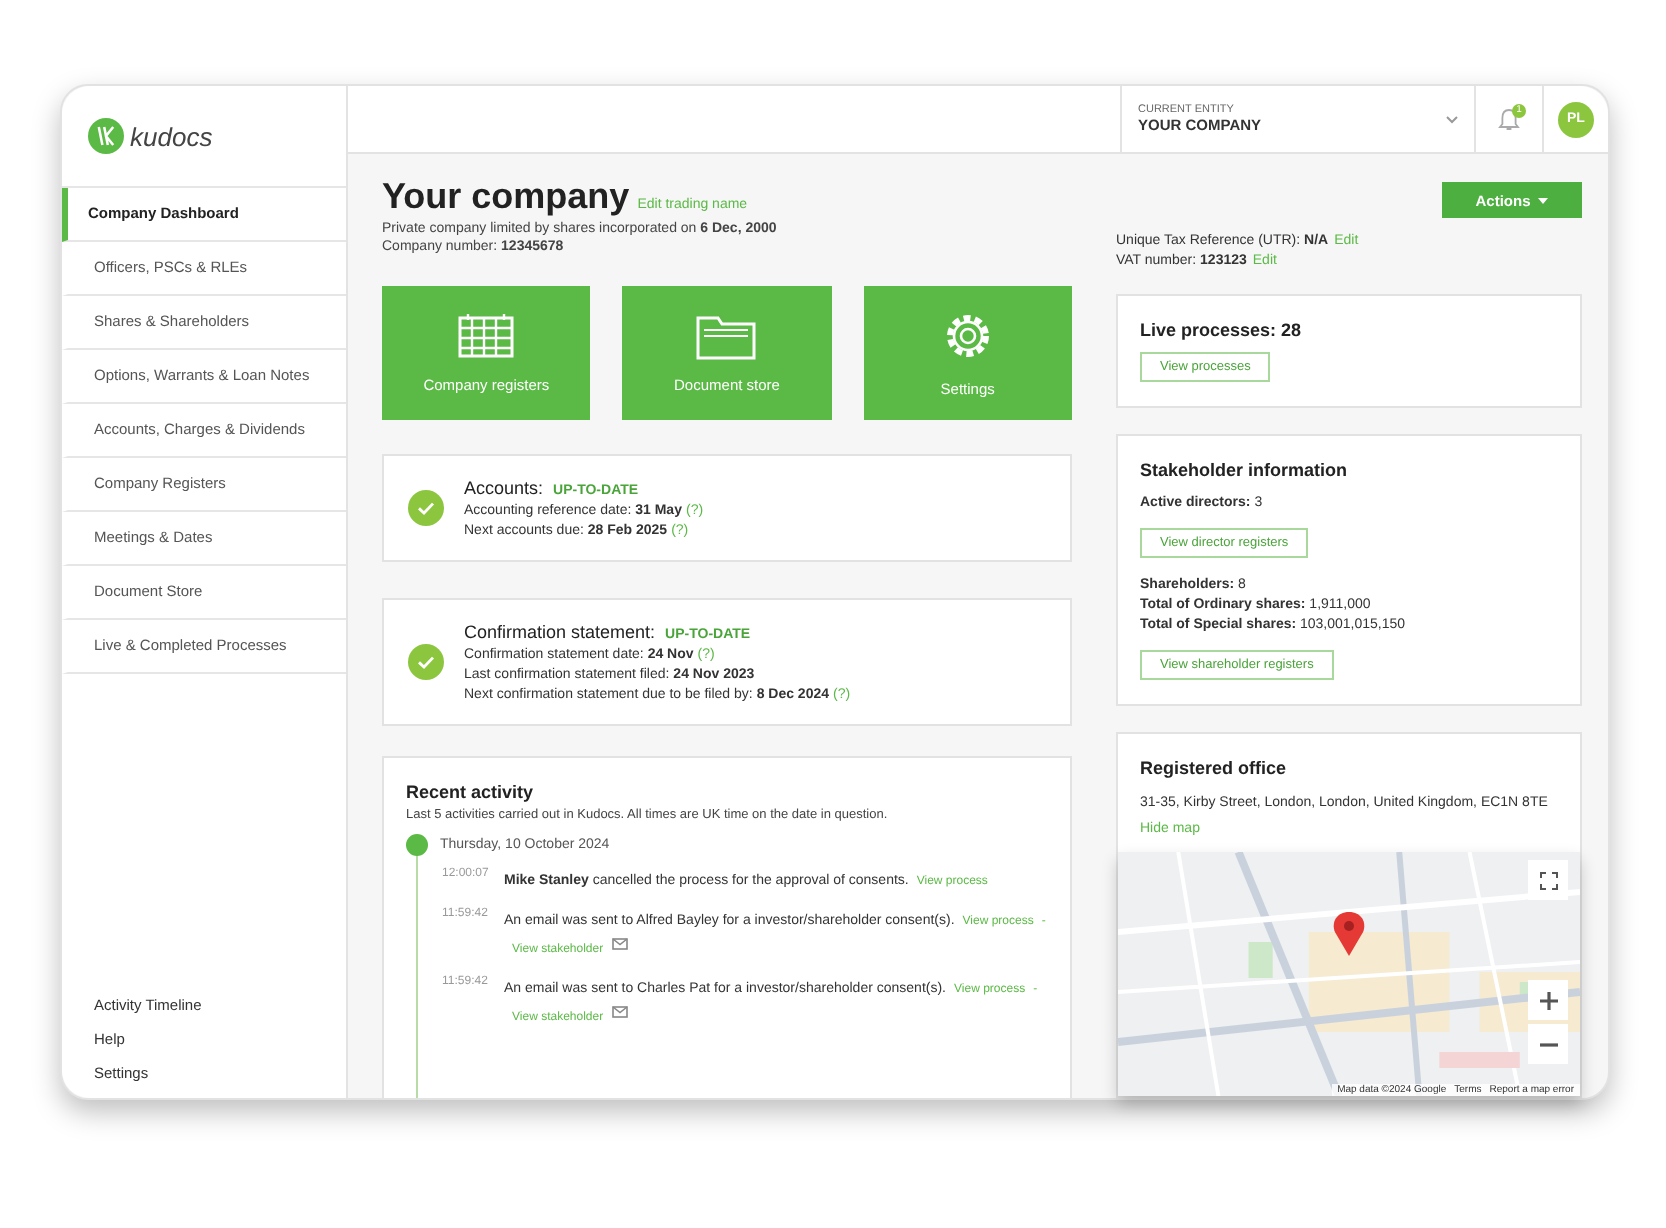 This screenshot has width=1666, height=1228. What do you see at coordinates (486, 336) in the screenshot?
I see `table-icon` at bounding box center [486, 336].